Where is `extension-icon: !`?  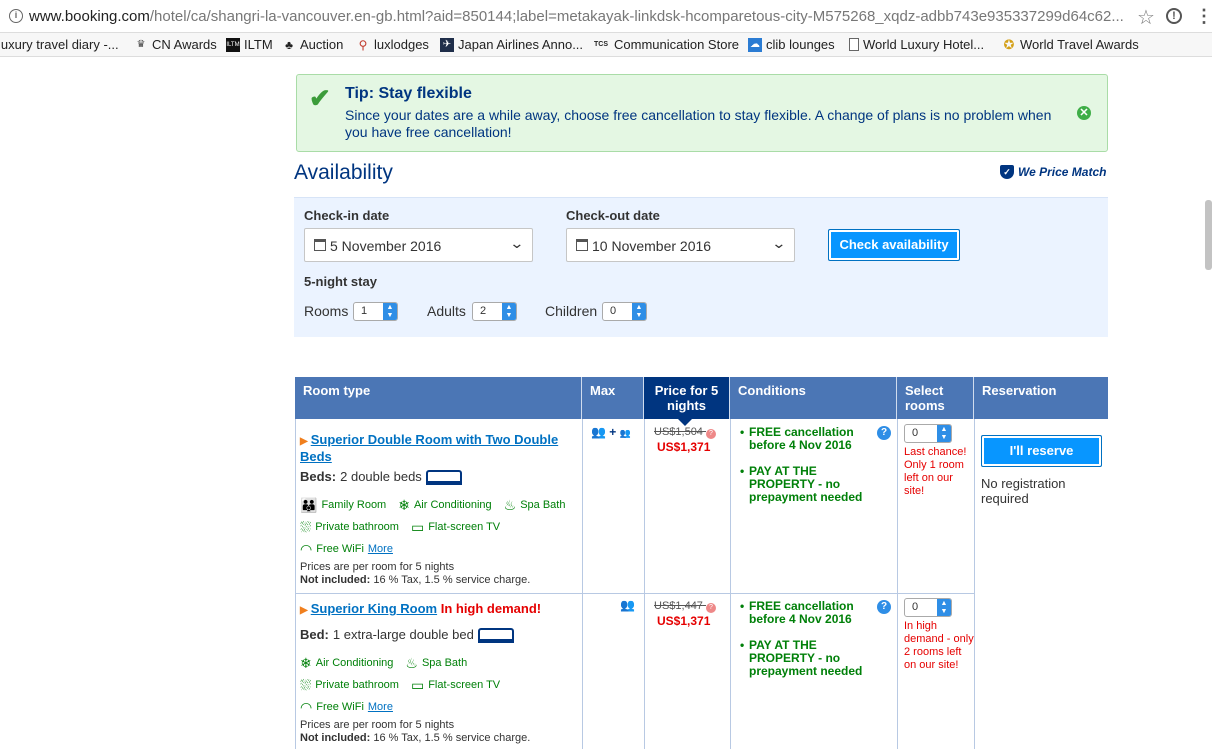
extension-icon: ! is located at coordinates (1174, 16).